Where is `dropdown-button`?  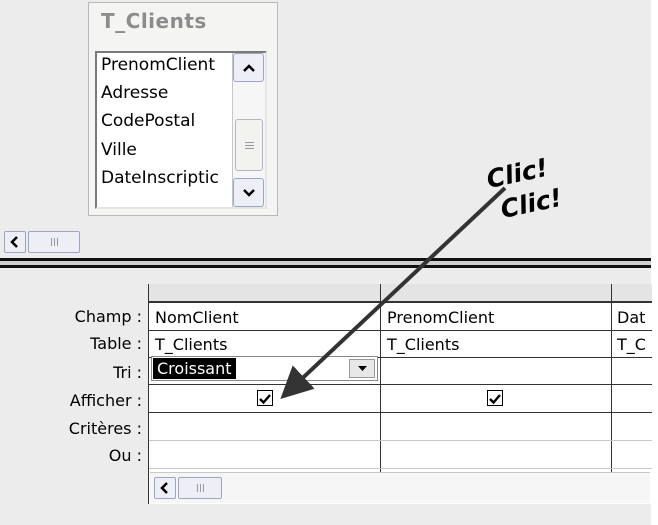 dropdown-button is located at coordinates (362, 368).